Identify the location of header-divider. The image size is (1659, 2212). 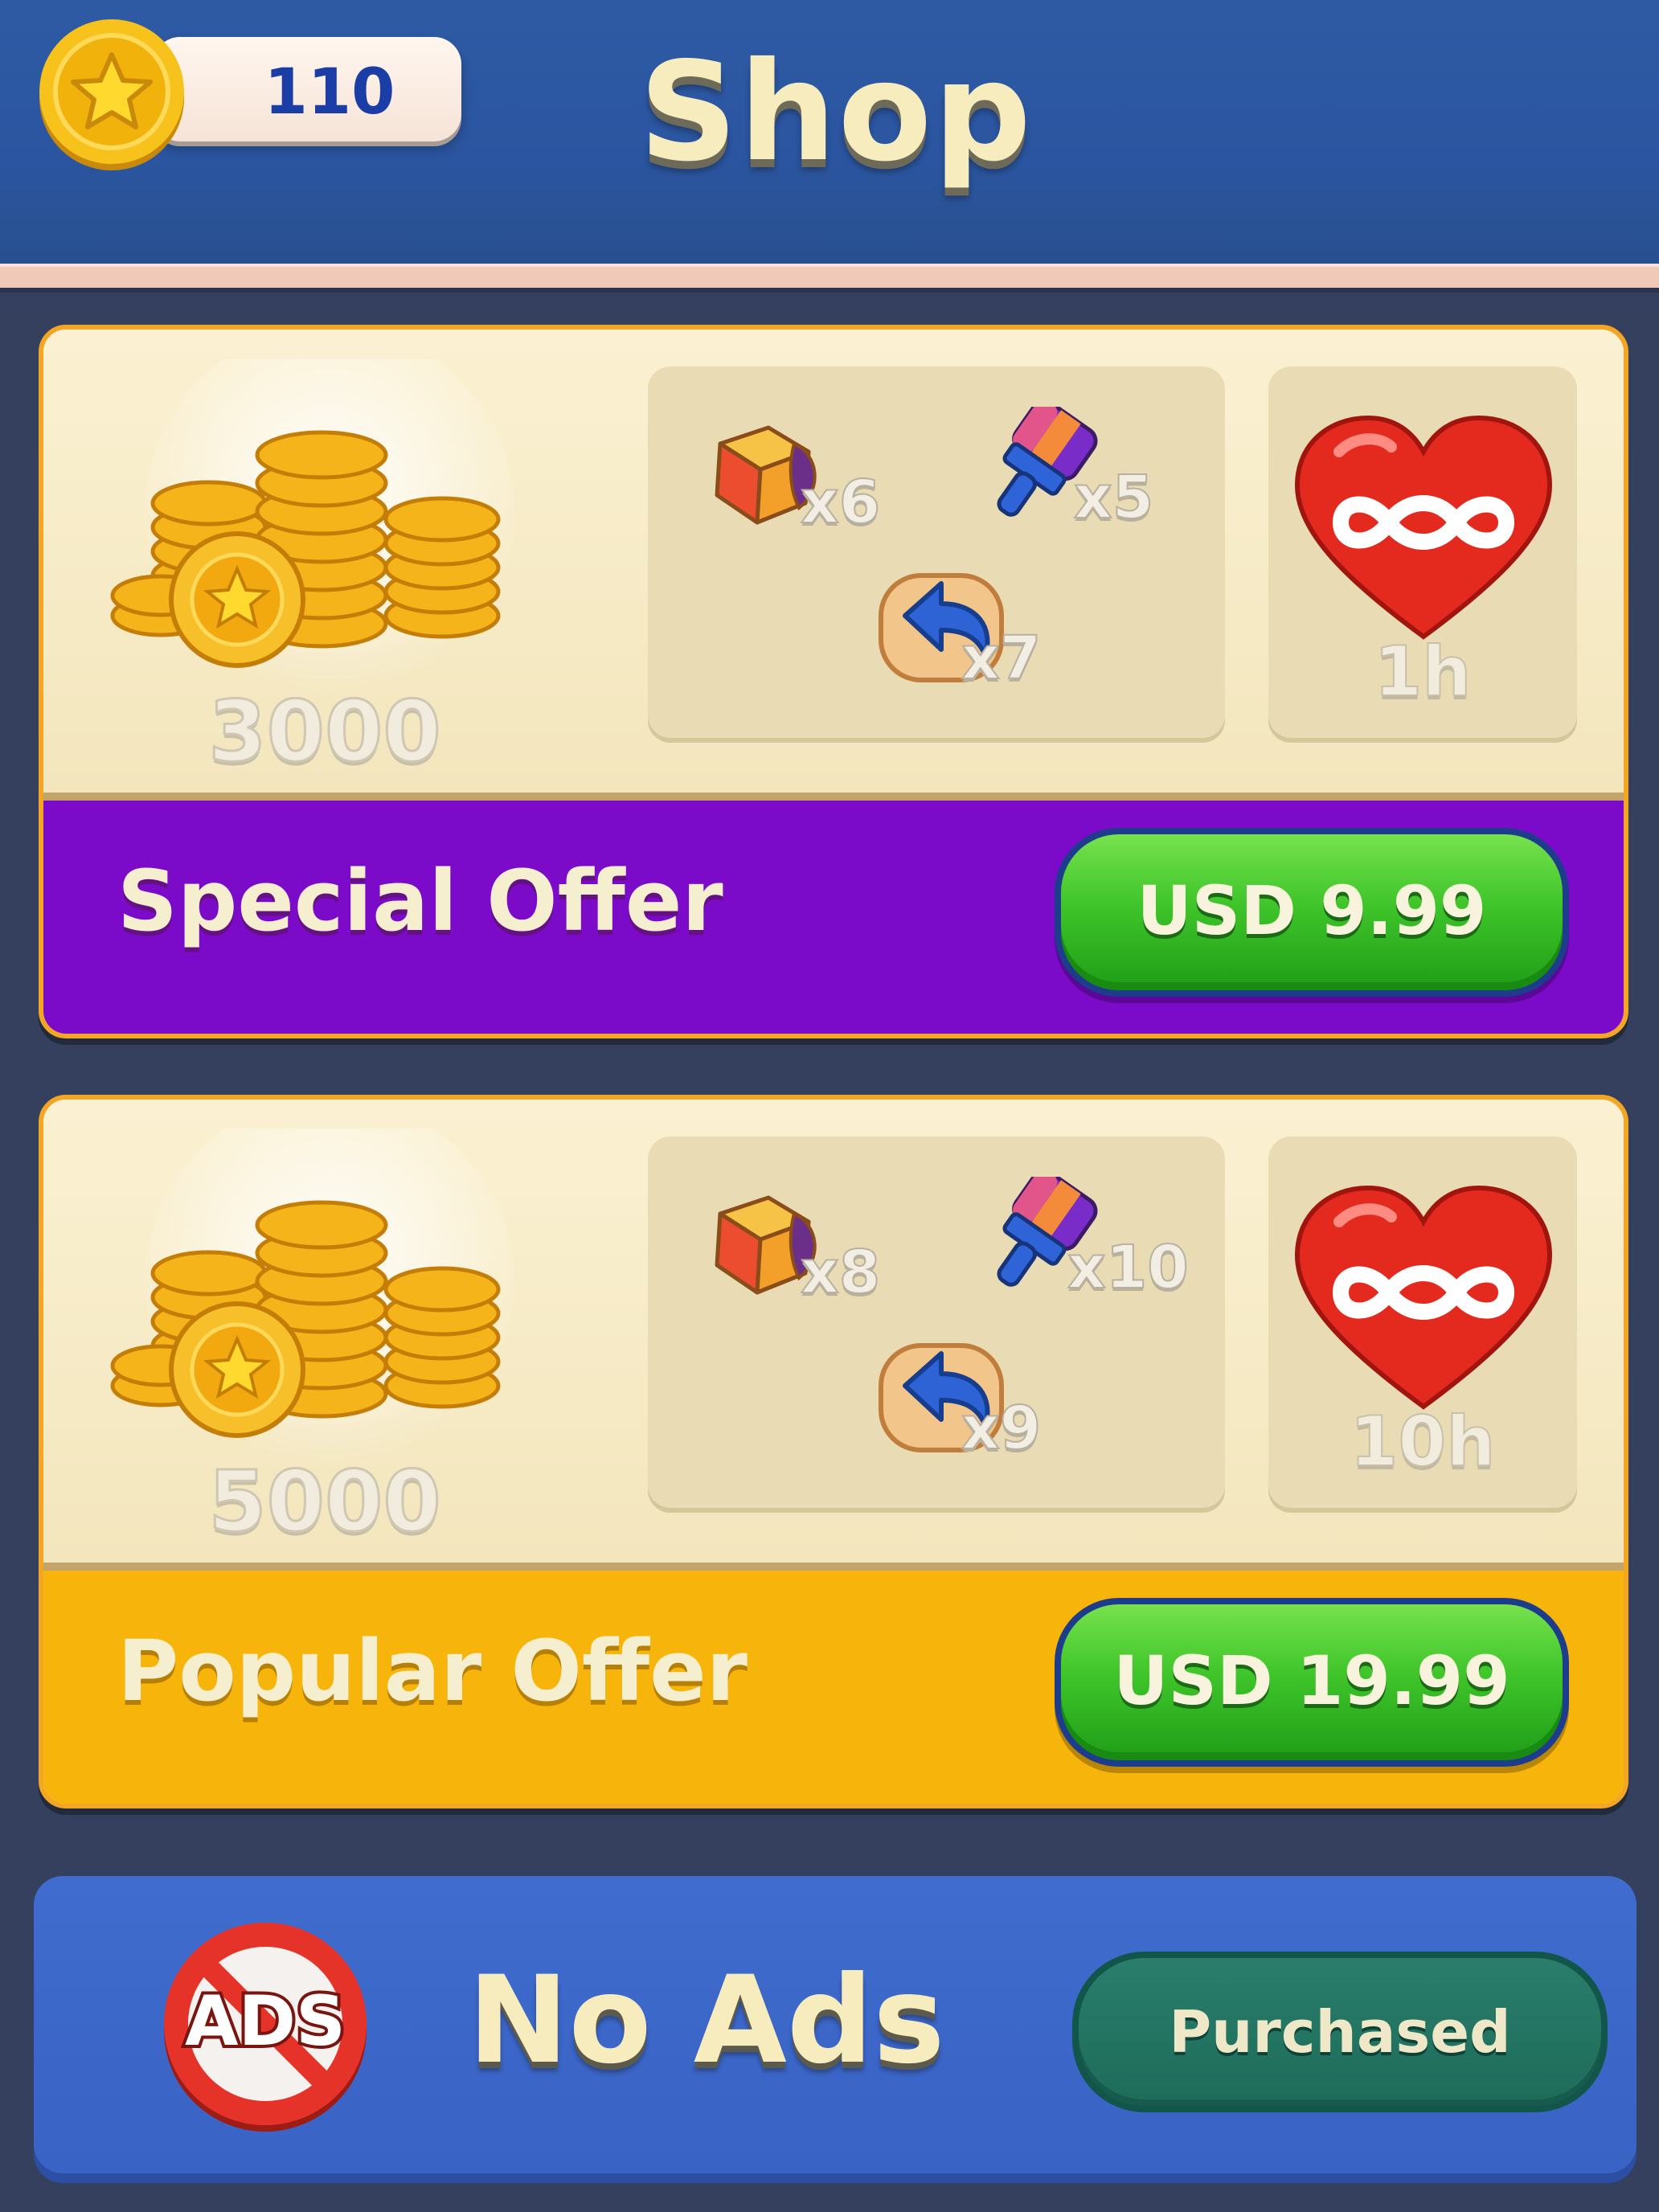
(829, 278).